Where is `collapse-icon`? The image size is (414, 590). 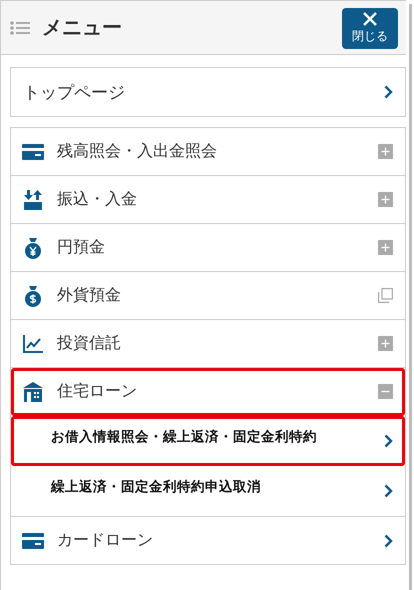
collapse-icon is located at coordinates (385, 391).